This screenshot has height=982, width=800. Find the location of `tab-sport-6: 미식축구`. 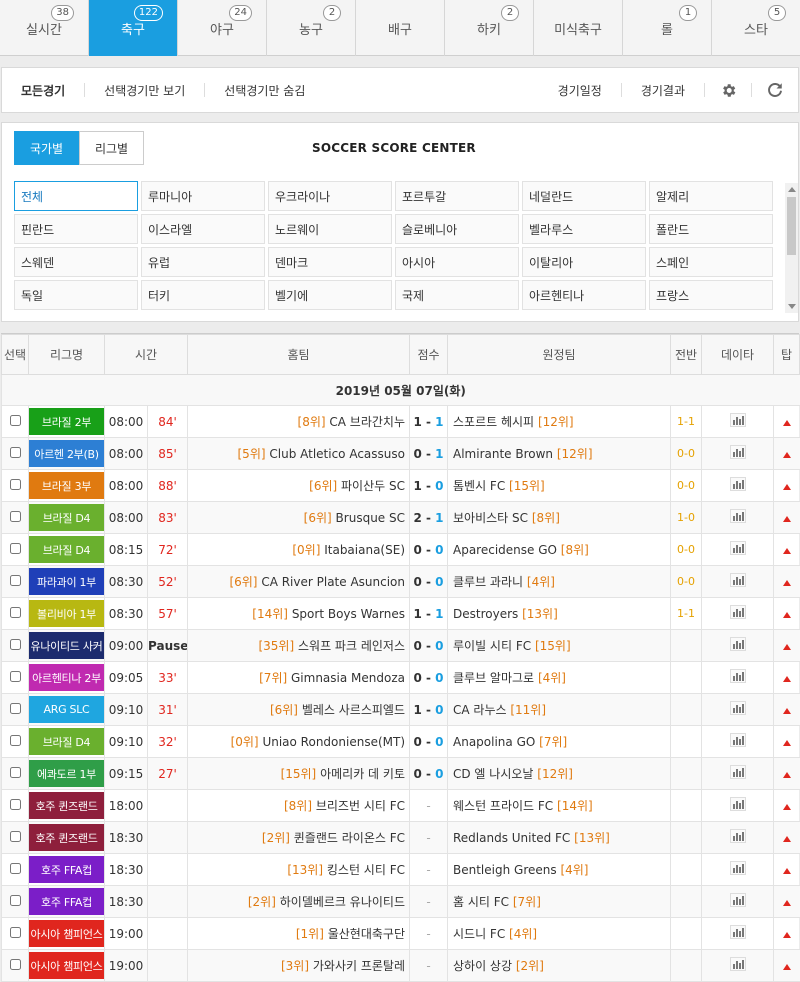

tab-sport-6: 미식축구 is located at coordinates (578, 28).